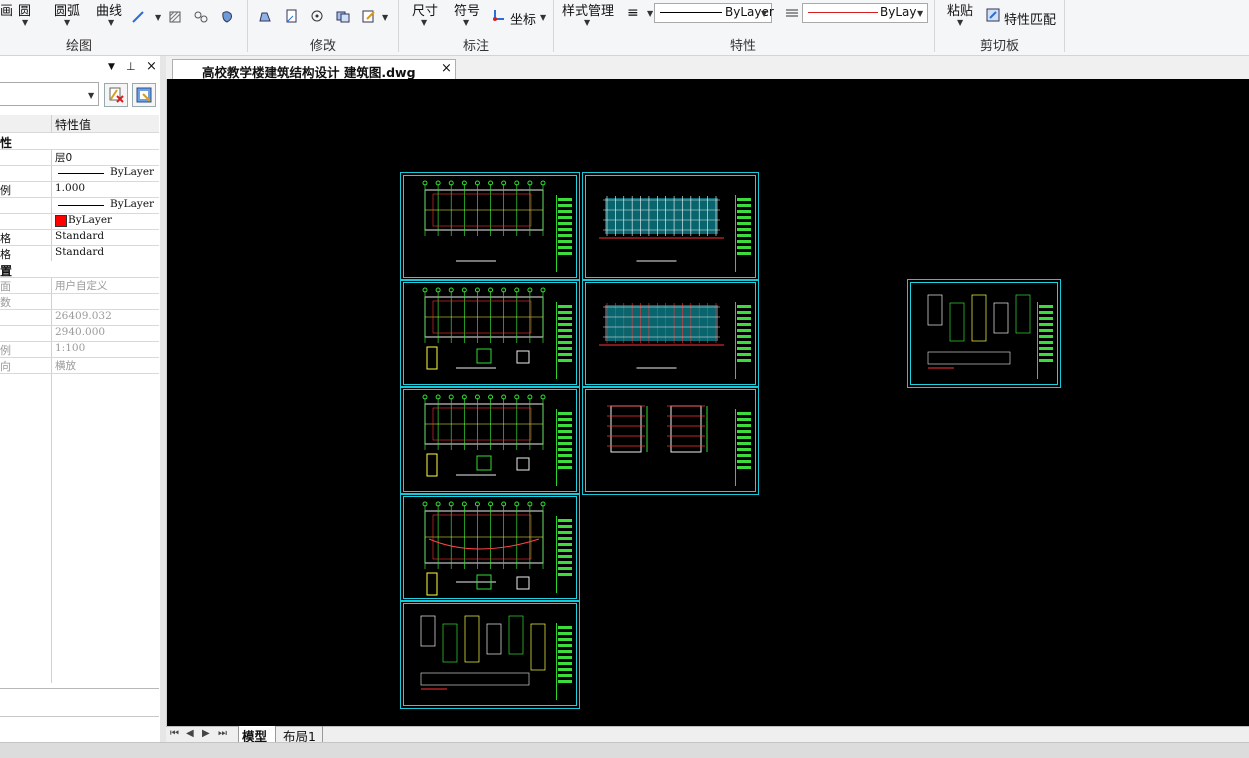 Image resolution: width=1249 pixels, height=758 pixels. I want to click on property-row: 面 用户自定义, so click(79, 285).